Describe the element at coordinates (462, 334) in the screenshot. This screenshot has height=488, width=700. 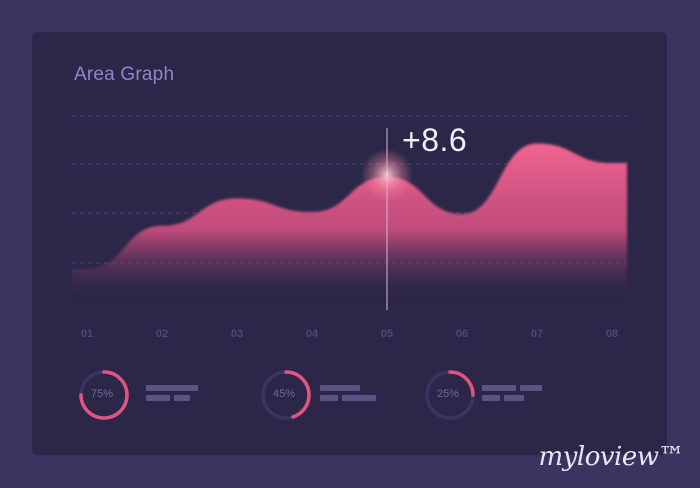
I see `x-tick-label: 06` at that location.